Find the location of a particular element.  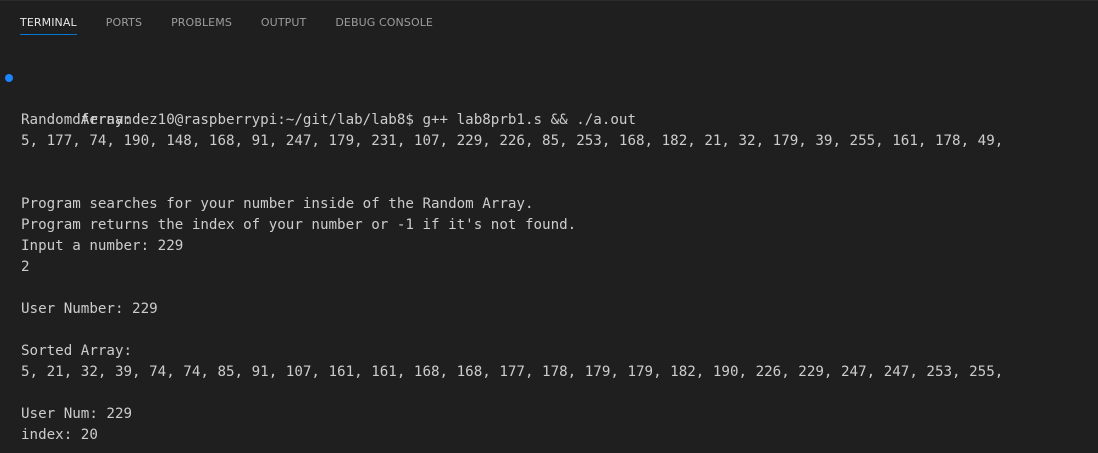

output-line: 2 is located at coordinates (25, 267).